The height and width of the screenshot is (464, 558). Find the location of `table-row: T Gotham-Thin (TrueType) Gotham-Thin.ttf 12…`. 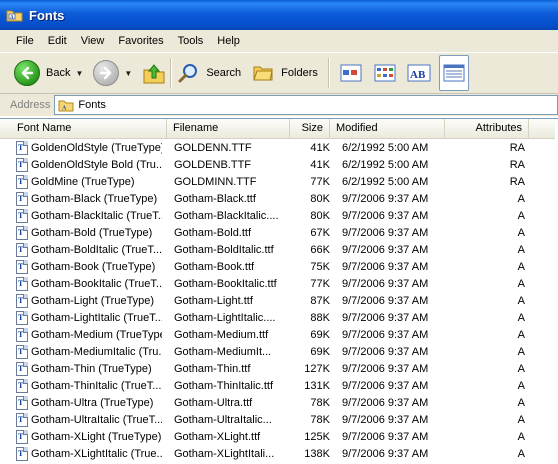

table-row: T Gotham-Thin (TrueType) Gotham-Thin.ttf 12… is located at coordinates (279, 368).